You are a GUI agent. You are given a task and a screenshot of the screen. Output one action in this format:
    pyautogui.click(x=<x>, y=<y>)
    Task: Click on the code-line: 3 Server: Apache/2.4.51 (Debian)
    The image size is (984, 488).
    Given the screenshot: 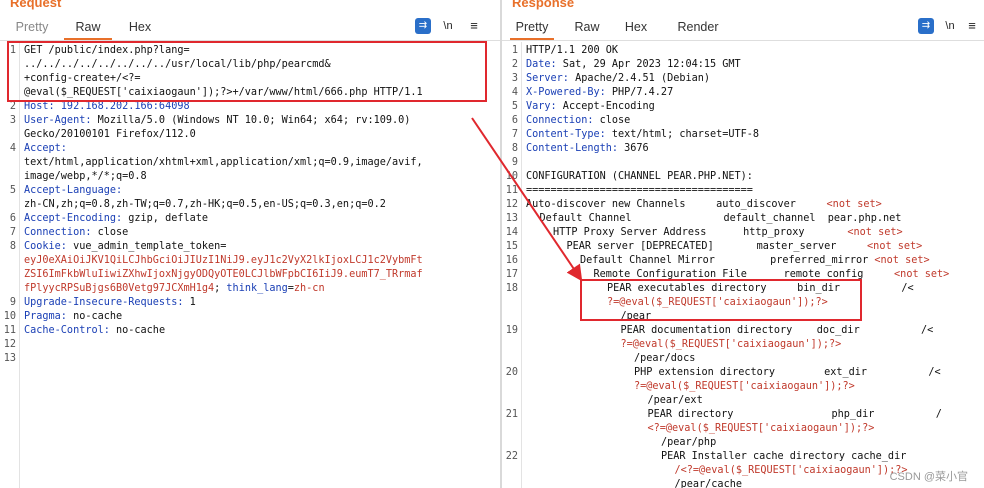 What is the action you would take?
    pyautogui.click(x=743, y=79)
    